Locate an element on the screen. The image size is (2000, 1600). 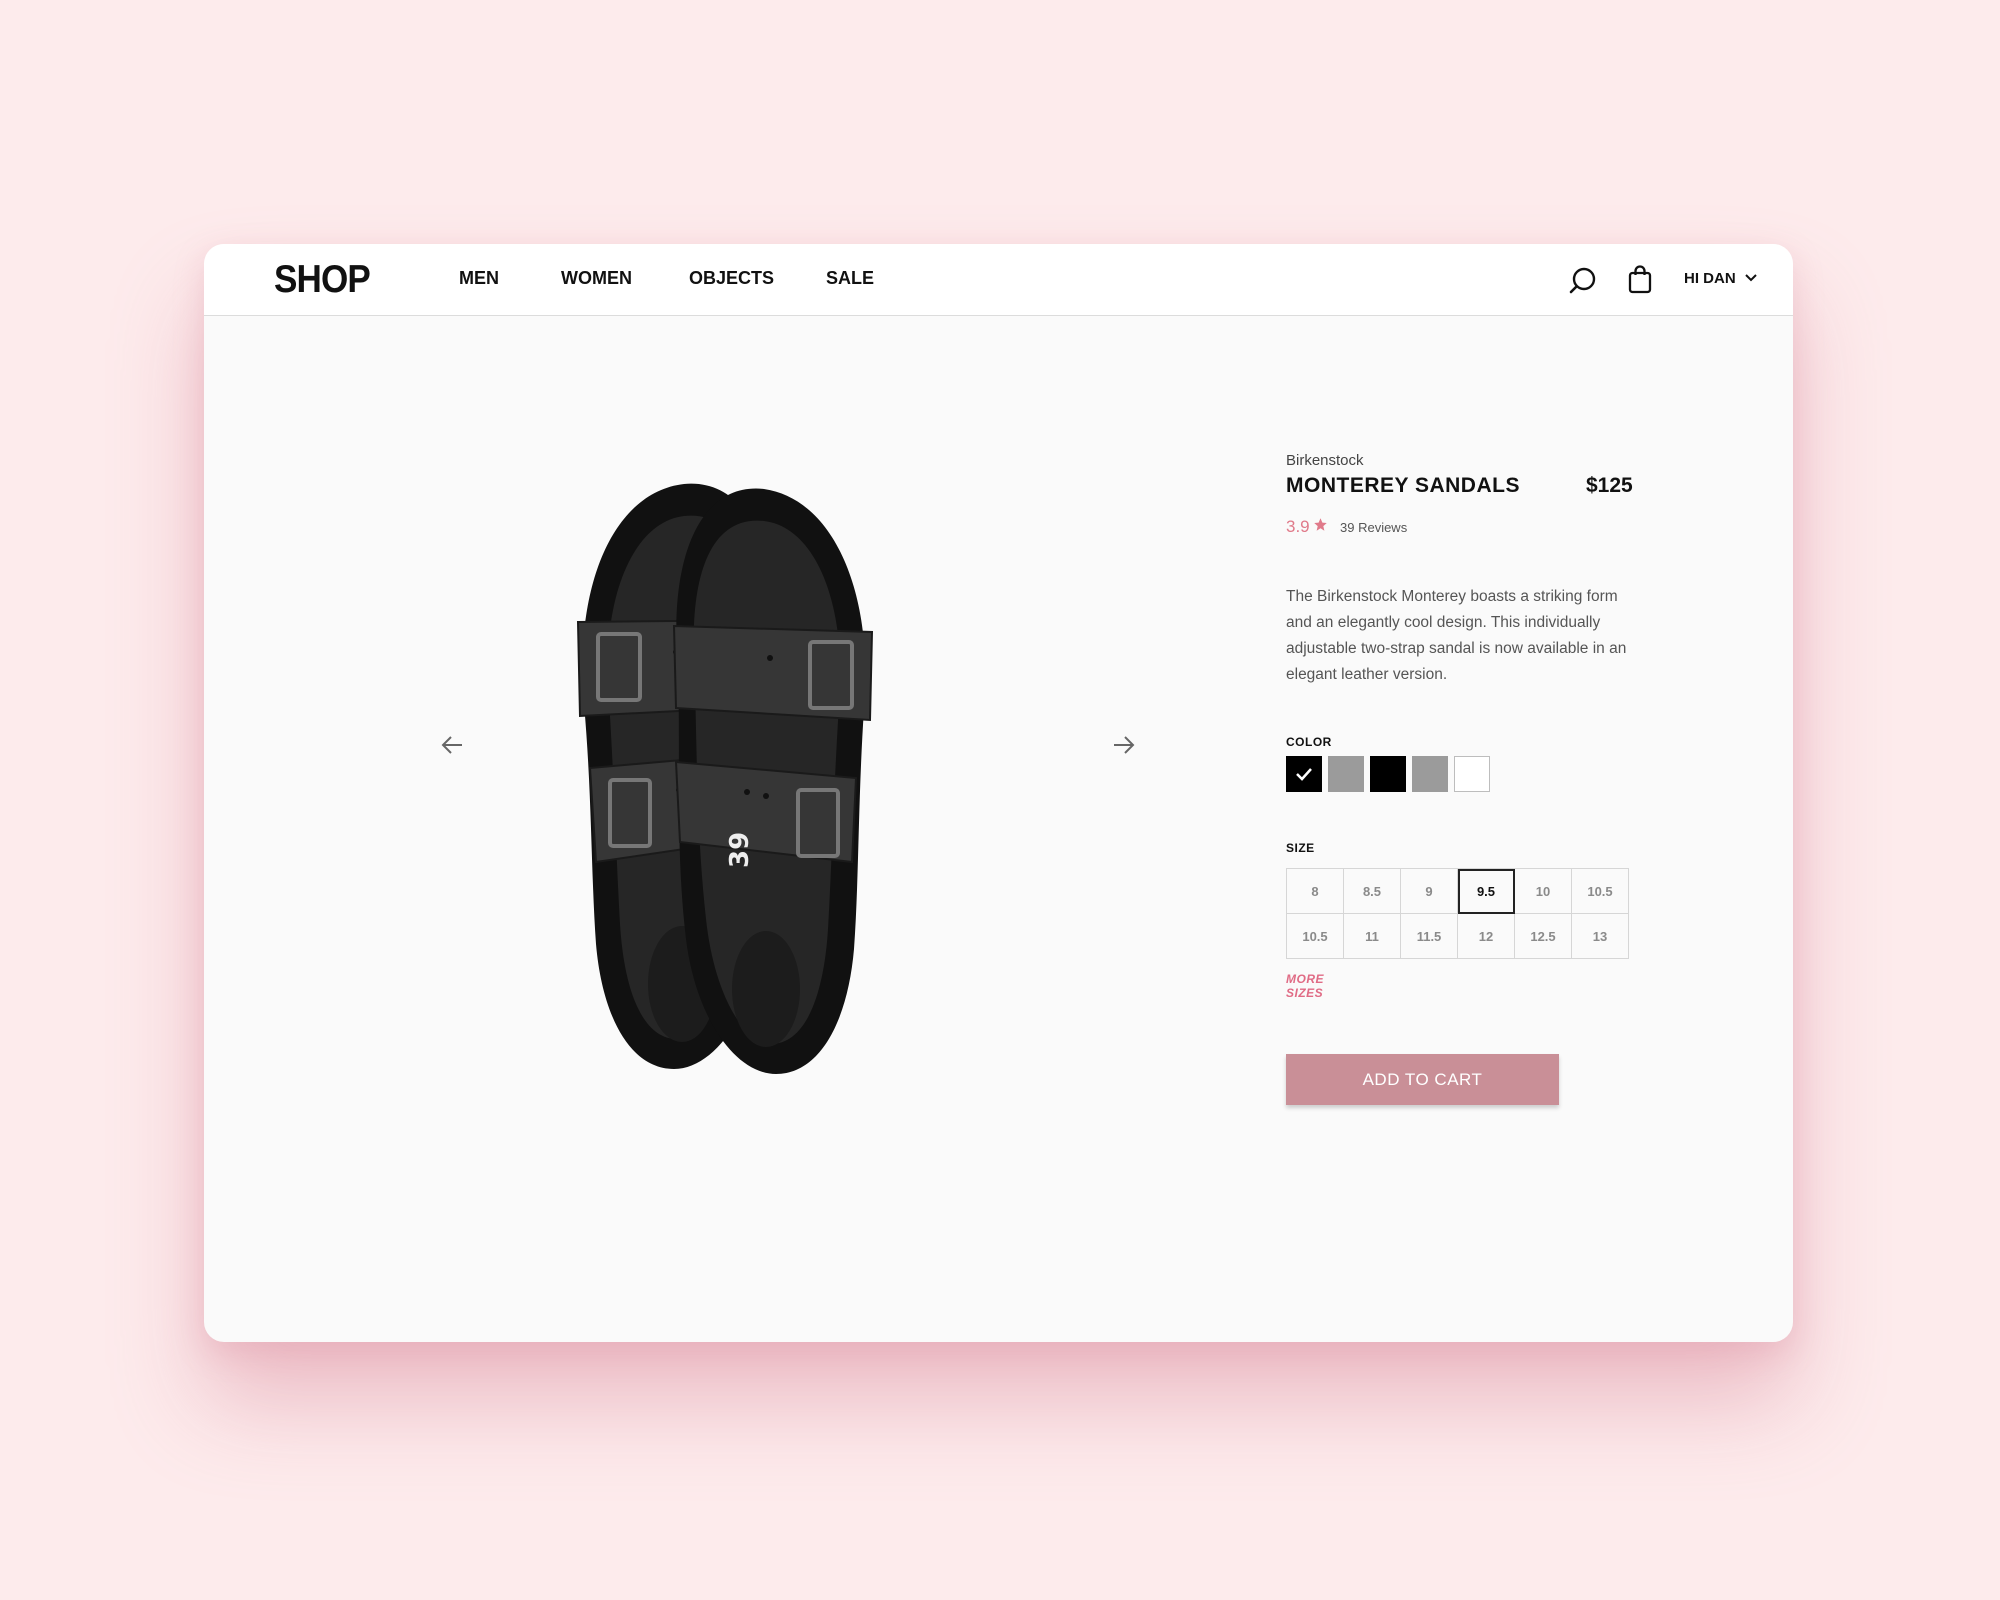
size-option: 12 is located at coordinates (1486, 936).